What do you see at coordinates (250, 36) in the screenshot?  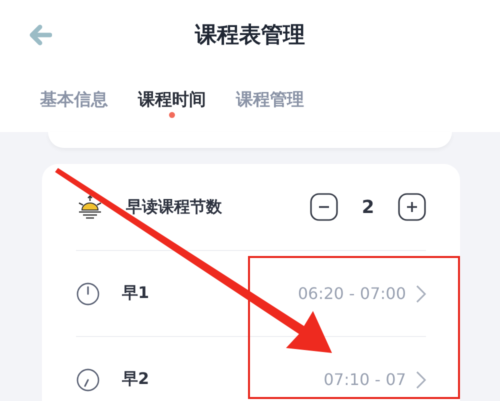 I see `page-title: 课程表管理` at bounding box center [250, 36].